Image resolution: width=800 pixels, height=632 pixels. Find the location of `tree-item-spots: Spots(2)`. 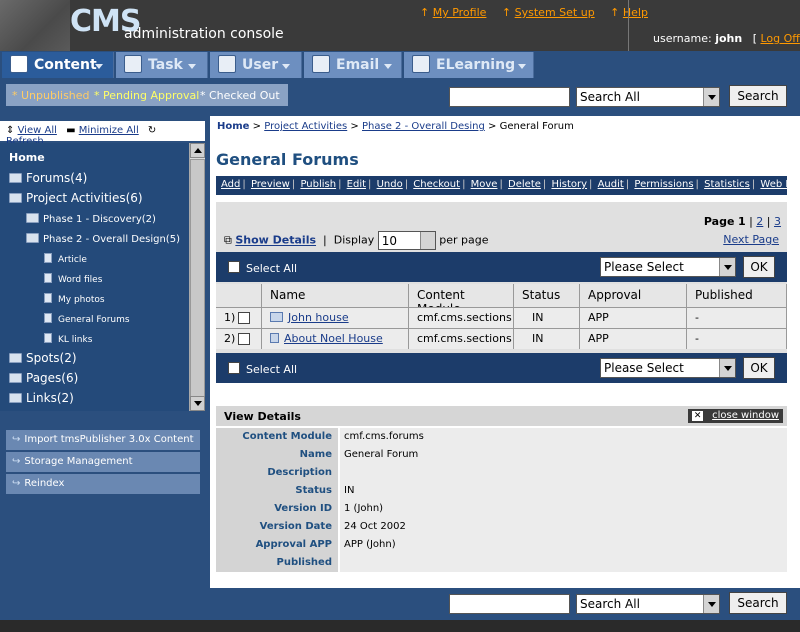

tree-item-spots: Spots(2) is located at coordinates (43, 358).